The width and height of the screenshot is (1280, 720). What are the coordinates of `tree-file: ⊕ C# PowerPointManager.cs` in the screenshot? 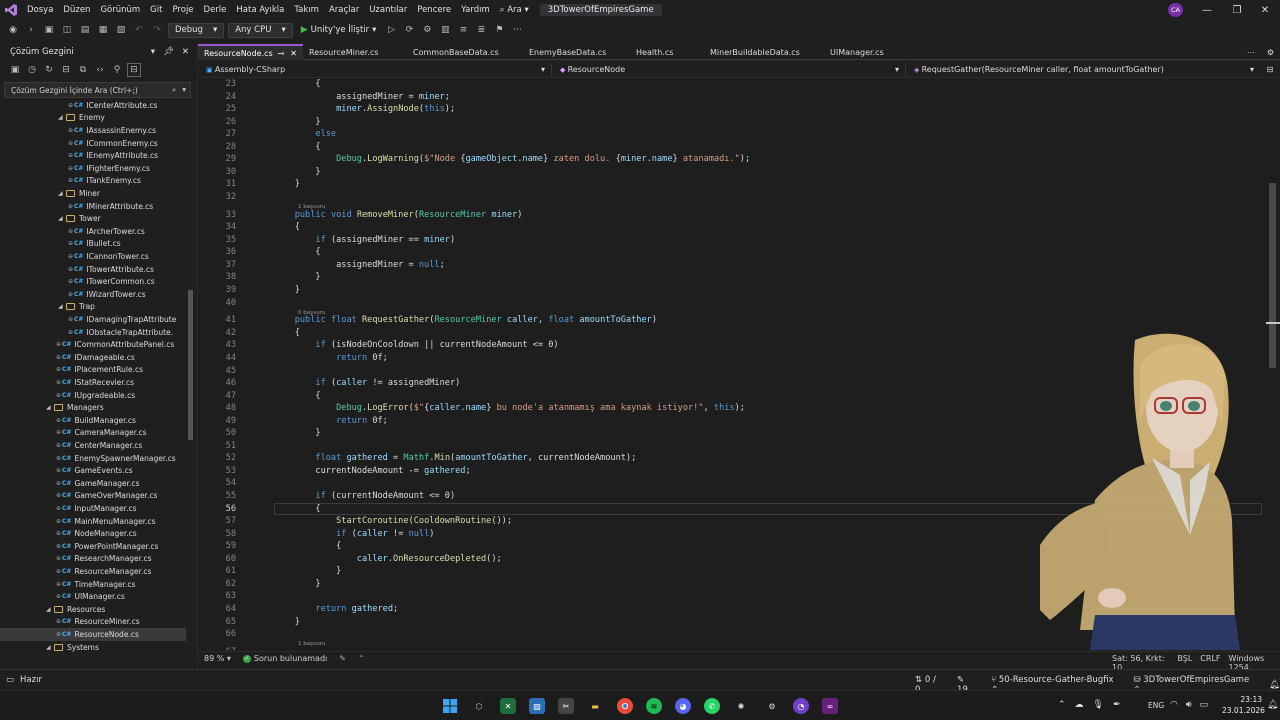 It's located at (93, 546).